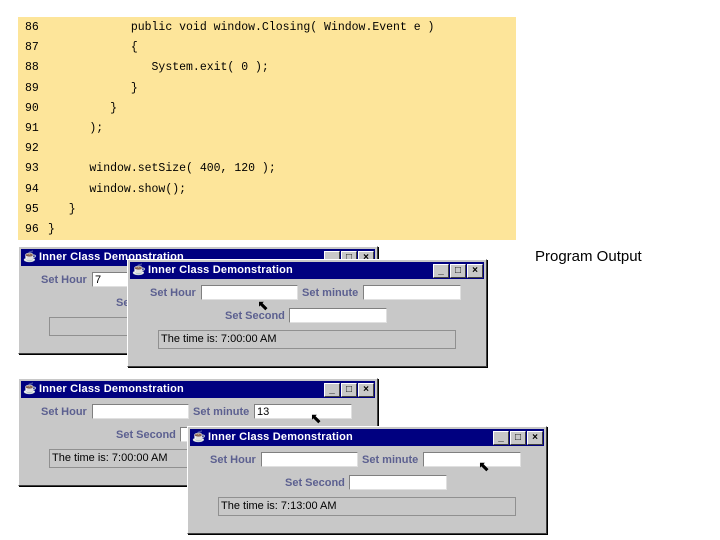 The image size is (720, 540). Describe the element at coordinates (32, 48) in the screenshot. I see `line-number: 87` at that location.